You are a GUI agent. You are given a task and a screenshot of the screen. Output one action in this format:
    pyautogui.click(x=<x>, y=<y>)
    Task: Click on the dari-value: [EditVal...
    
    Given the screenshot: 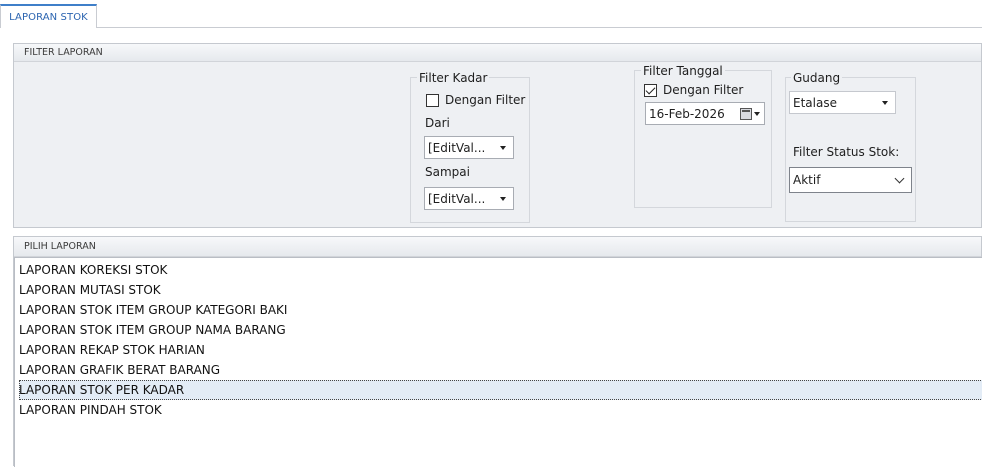 What is the action you would take?
    pyautogui.click(x=457, y=147)
    